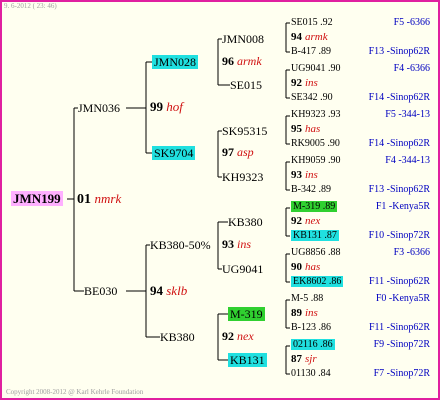  Describe the element at coordinates (316, 68) in the screenshot. I see `ancestor-top: UG9041 .90` at that location.